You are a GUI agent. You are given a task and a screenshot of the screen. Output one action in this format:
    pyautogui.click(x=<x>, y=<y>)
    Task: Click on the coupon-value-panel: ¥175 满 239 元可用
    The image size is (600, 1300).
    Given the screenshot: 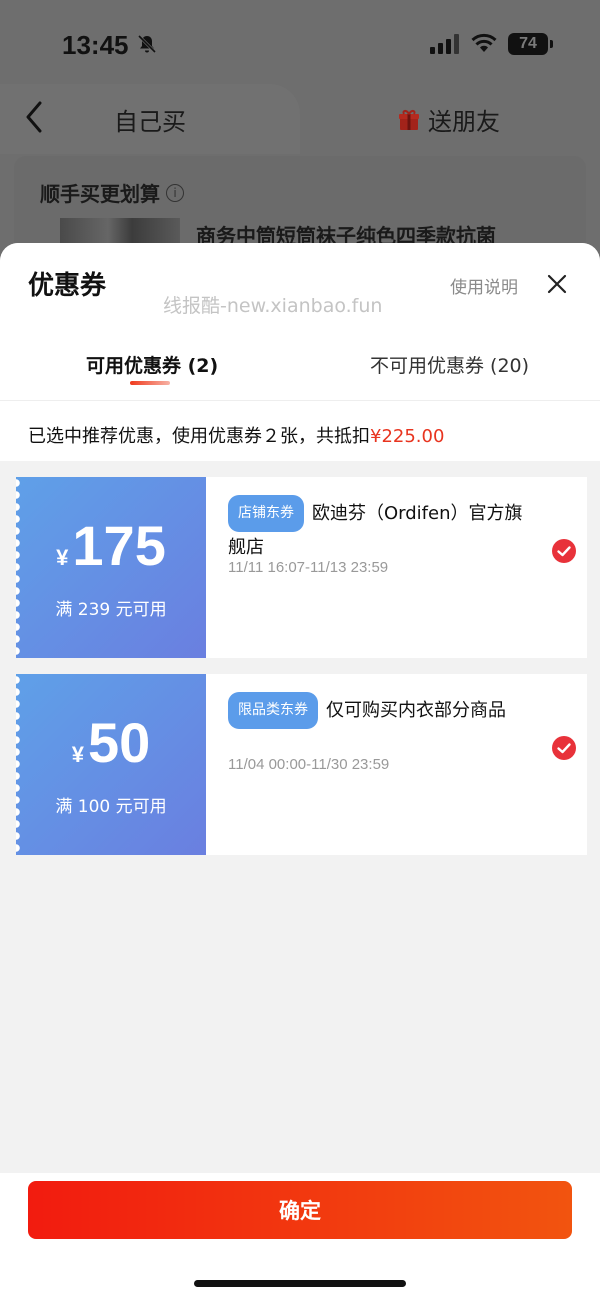 What is the action you would take?
    pyautogui.click(x=111, y=567)
    